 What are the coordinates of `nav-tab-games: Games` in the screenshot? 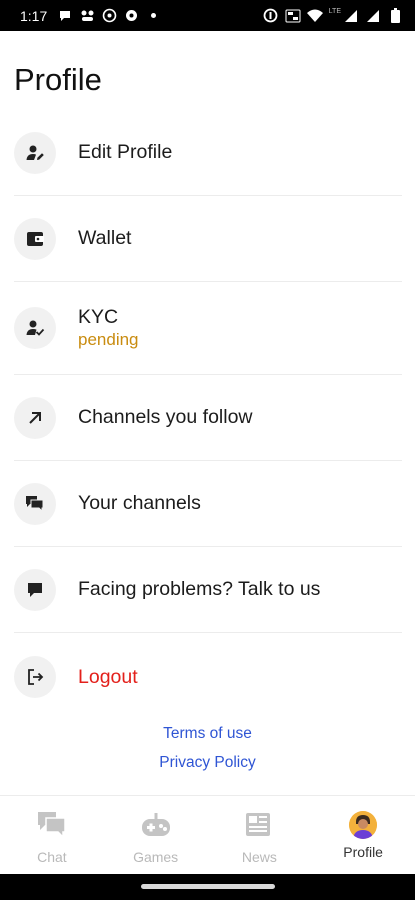 It's located at (156, 835).